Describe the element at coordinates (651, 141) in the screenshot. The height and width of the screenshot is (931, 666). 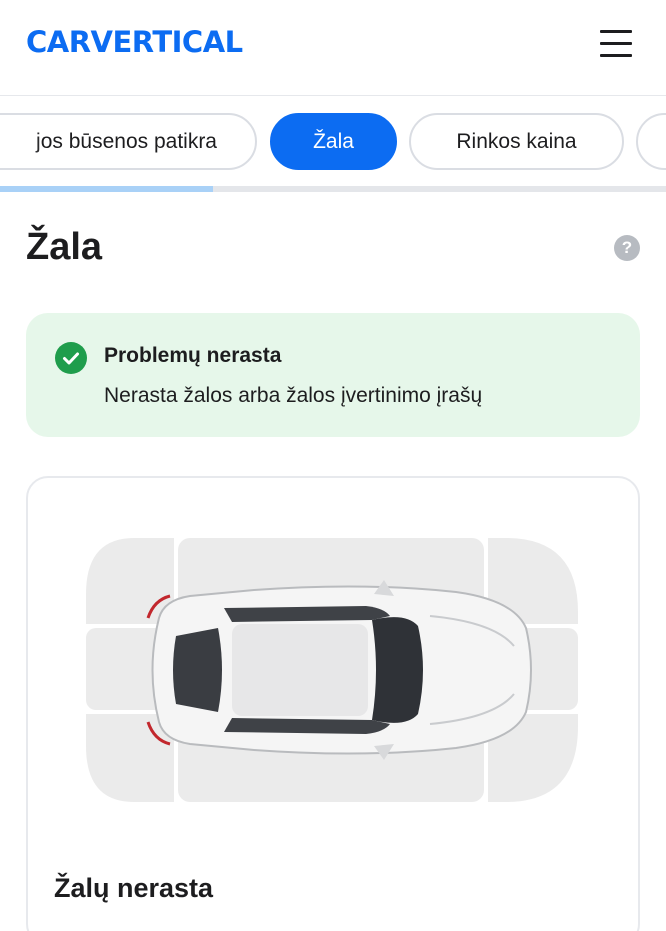
I see `tab-next` at that location.